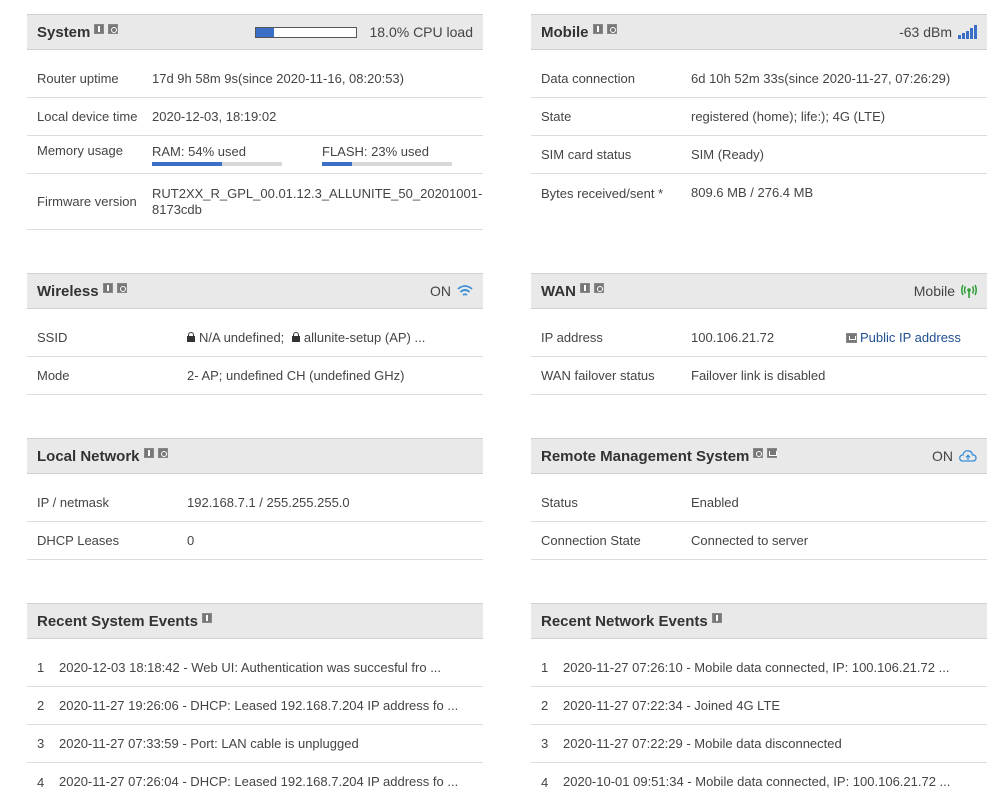  What do you see at coordinates (375, 151) in the screenshot?
I see `flash-usage-text: FLASH: 23% used` at bounding box center [375, 151].